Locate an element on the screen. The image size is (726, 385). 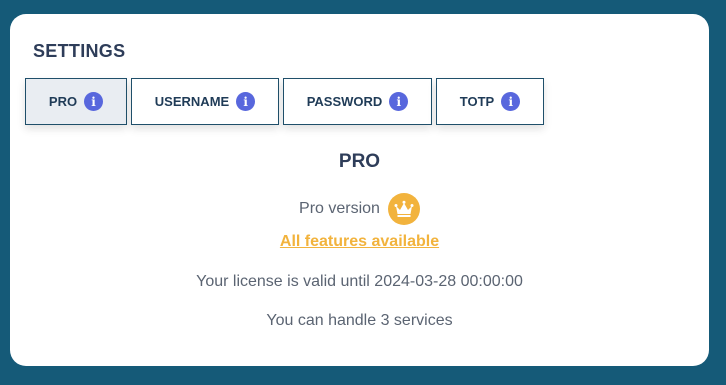
tab-totp: TOTP i is located at coordinates (490, 101).